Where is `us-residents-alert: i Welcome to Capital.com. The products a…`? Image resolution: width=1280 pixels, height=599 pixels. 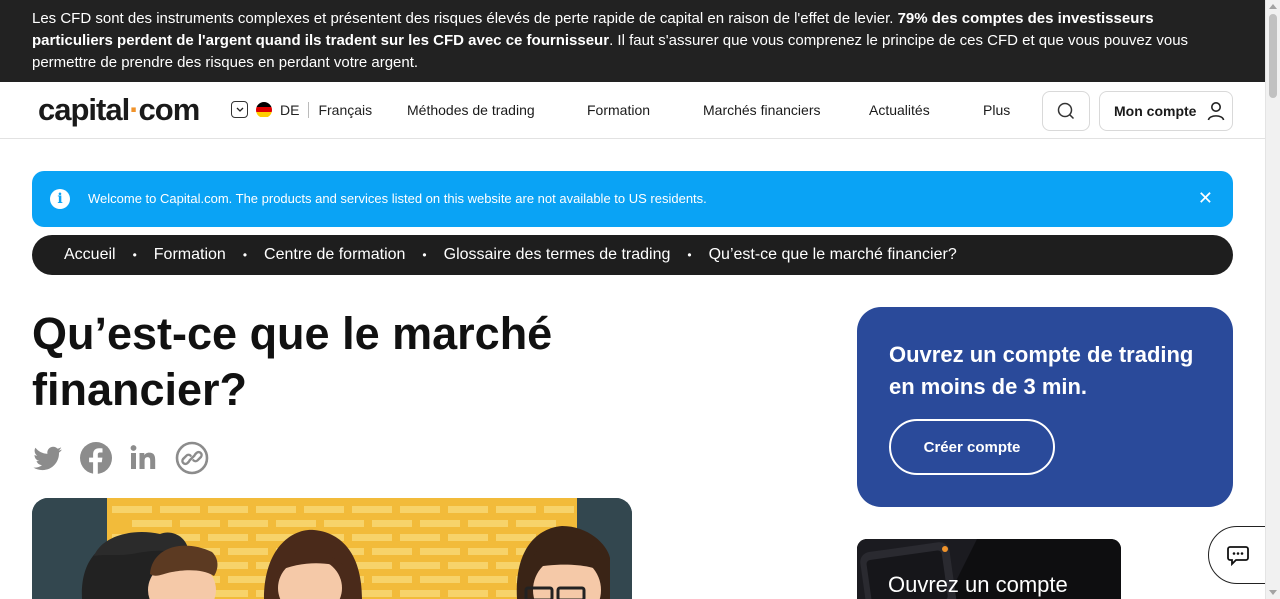 us-residents-alert: i Welcome to Capital.com. The products a… is located at coordinates (632, 199).